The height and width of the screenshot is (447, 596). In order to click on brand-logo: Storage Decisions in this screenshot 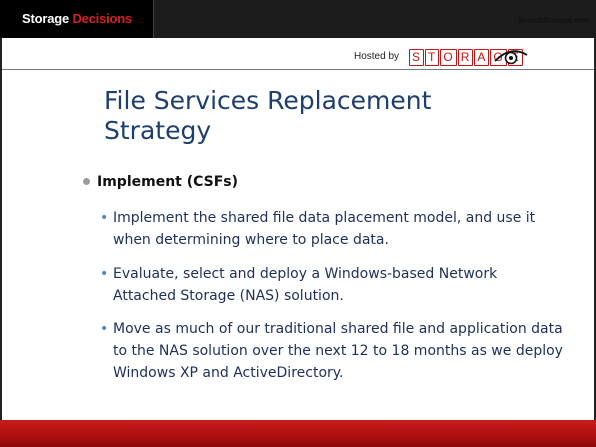, I will do `click(77, 18)`.